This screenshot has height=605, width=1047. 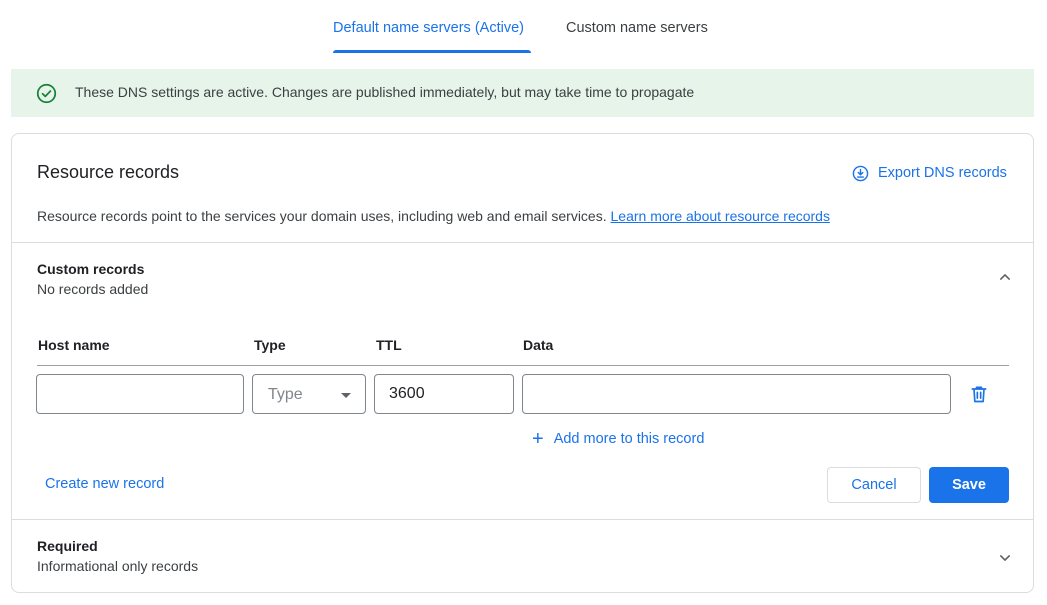 What do you see at coordinates (523, 365) in the screenshot?
I see `column-header-divider` at bounding box center [523, 365].